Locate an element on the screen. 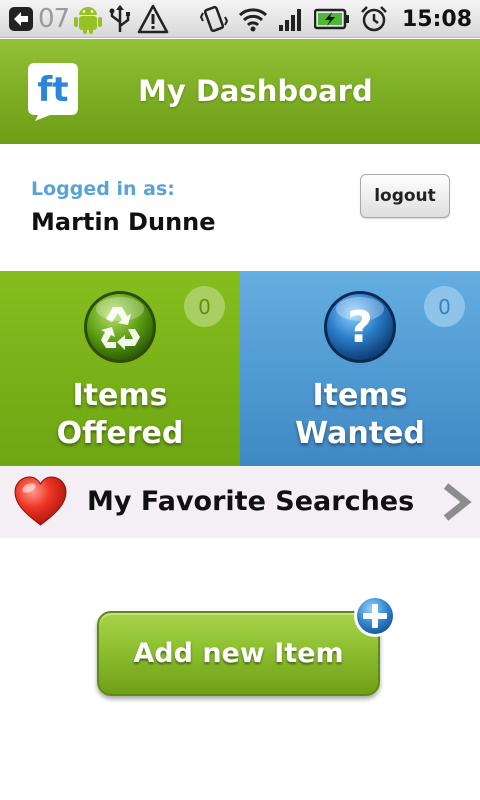  usb-icon is located at coordinates (120, 18).